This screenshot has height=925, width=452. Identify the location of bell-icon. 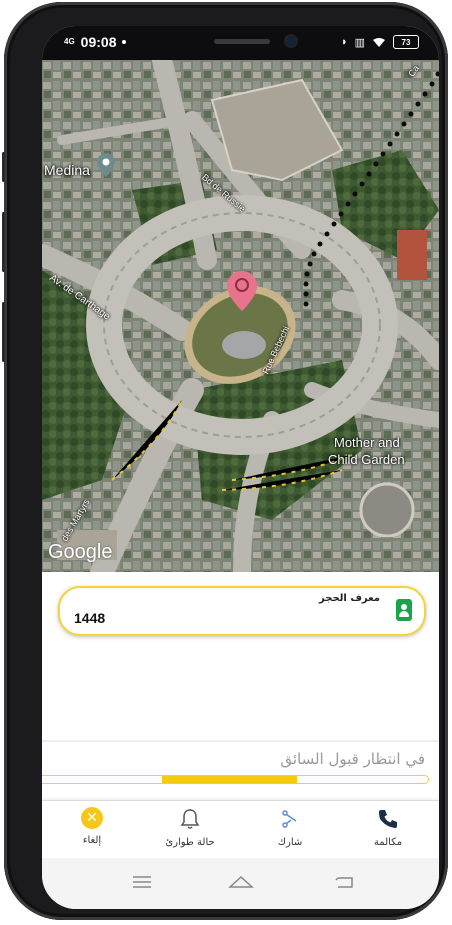
(190, 819).